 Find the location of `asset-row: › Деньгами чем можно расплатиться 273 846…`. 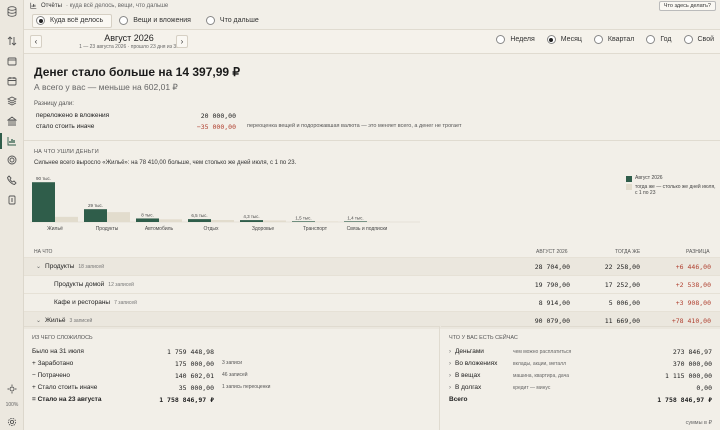

asset-row: › Деньгами чем можно расплатиться 273 846… is located at coordinates (580, 352).